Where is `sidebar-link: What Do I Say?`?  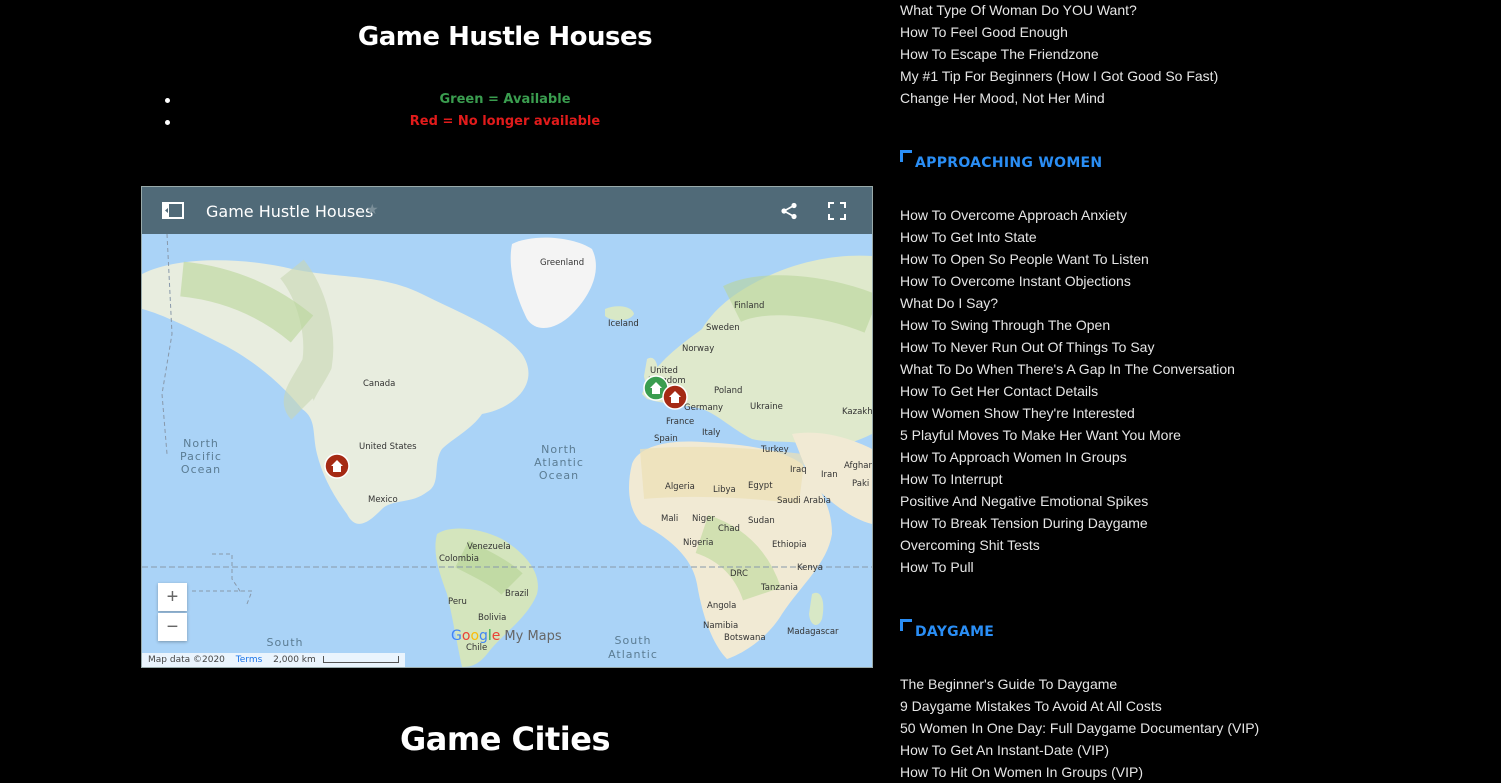 sidebar-link: What Do I Say? is located at coordinates (949, 303).